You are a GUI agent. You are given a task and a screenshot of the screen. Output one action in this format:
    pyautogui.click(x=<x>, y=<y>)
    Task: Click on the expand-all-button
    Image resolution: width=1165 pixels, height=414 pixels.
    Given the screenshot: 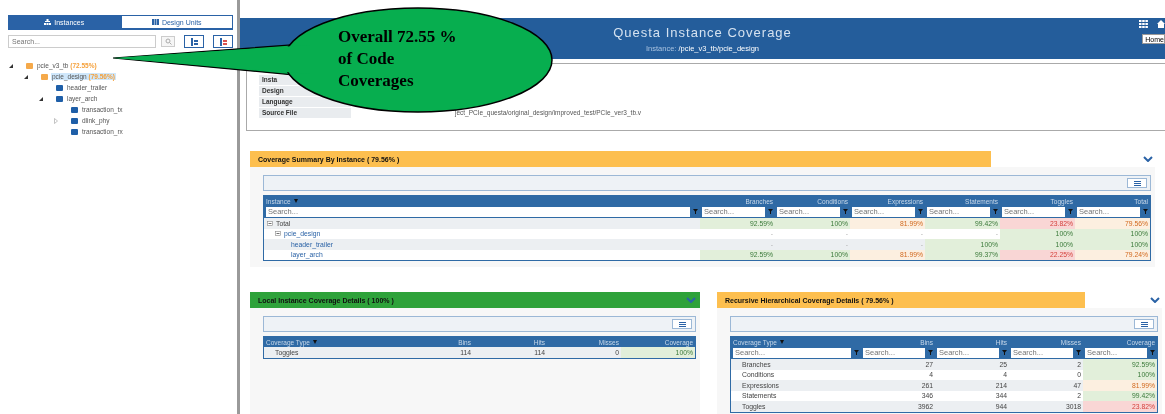 What is the action you would take?
    pyautogui.click(x=194, y=41)
    